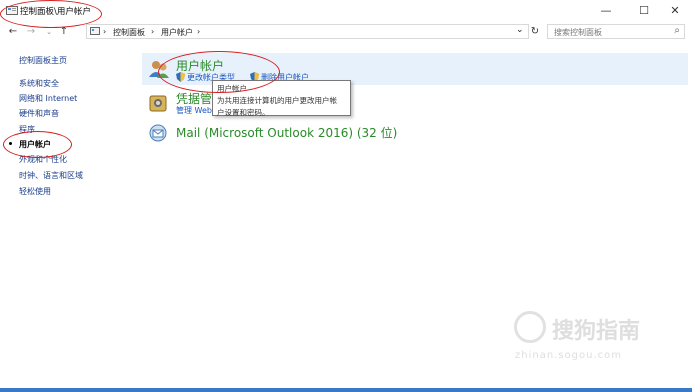 Image resolution: width=692 pixels, height=392 pixels. I want to click on mail-icon, so click(158, 133).